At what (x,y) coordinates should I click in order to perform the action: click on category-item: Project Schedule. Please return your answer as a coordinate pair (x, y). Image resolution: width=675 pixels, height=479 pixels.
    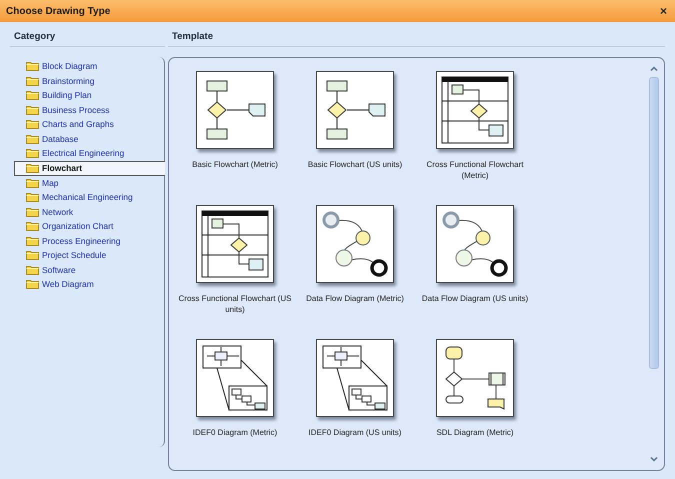
    Looking at the image, I should click on (95, 255).